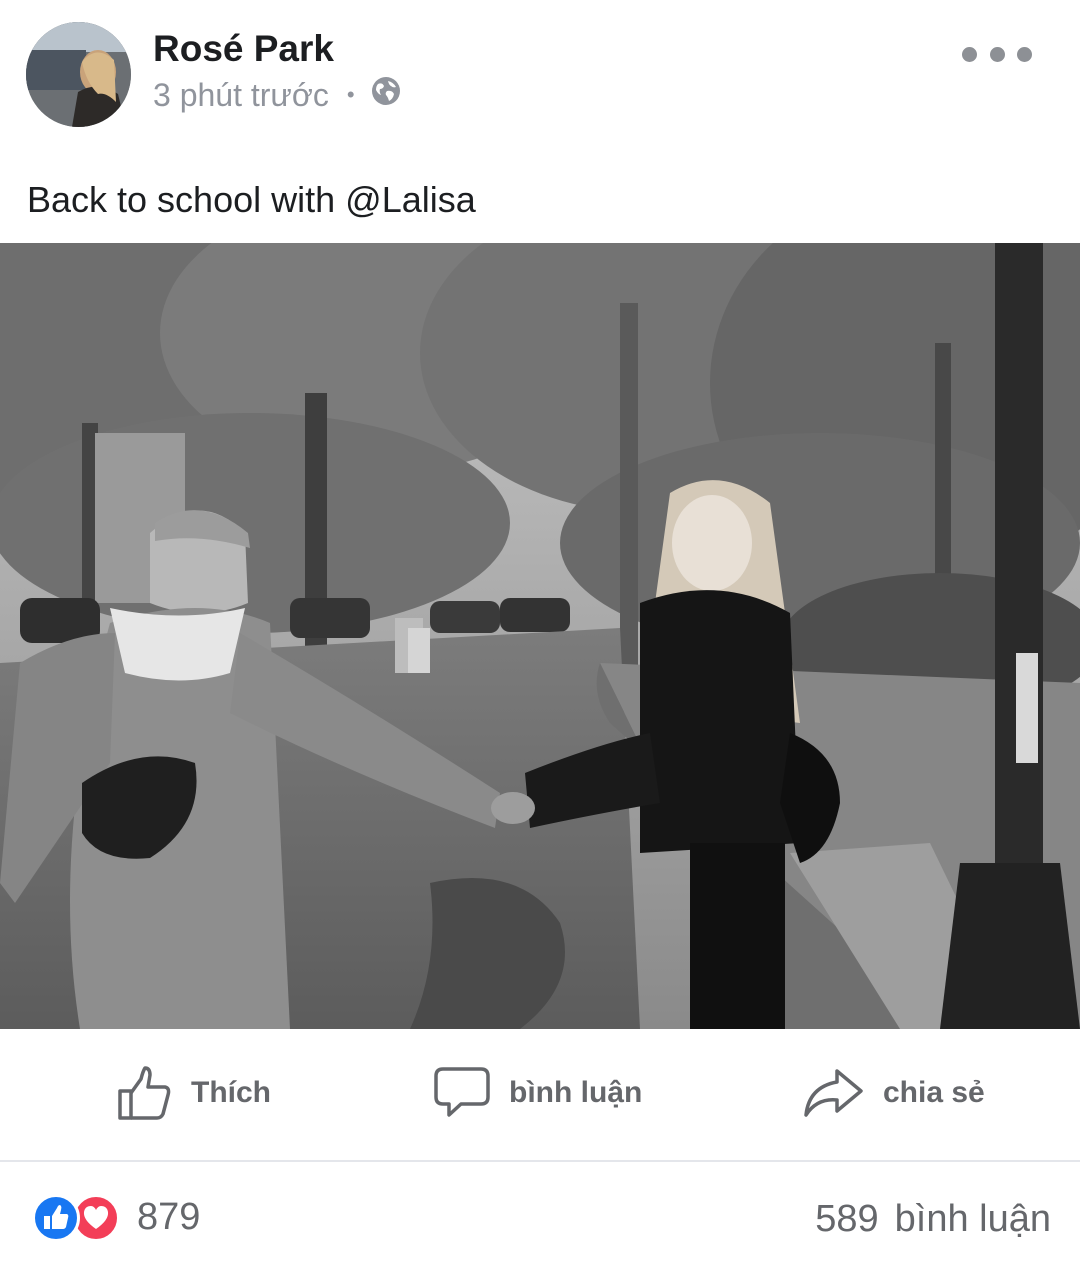 Image resolution: width=1080 pixels, height=1273 pixels. What do you see at coordinates (251, 199) in the screenshot?
I see `post-caption: Back to school with @Lalisa` at bounding box center [251, 199].